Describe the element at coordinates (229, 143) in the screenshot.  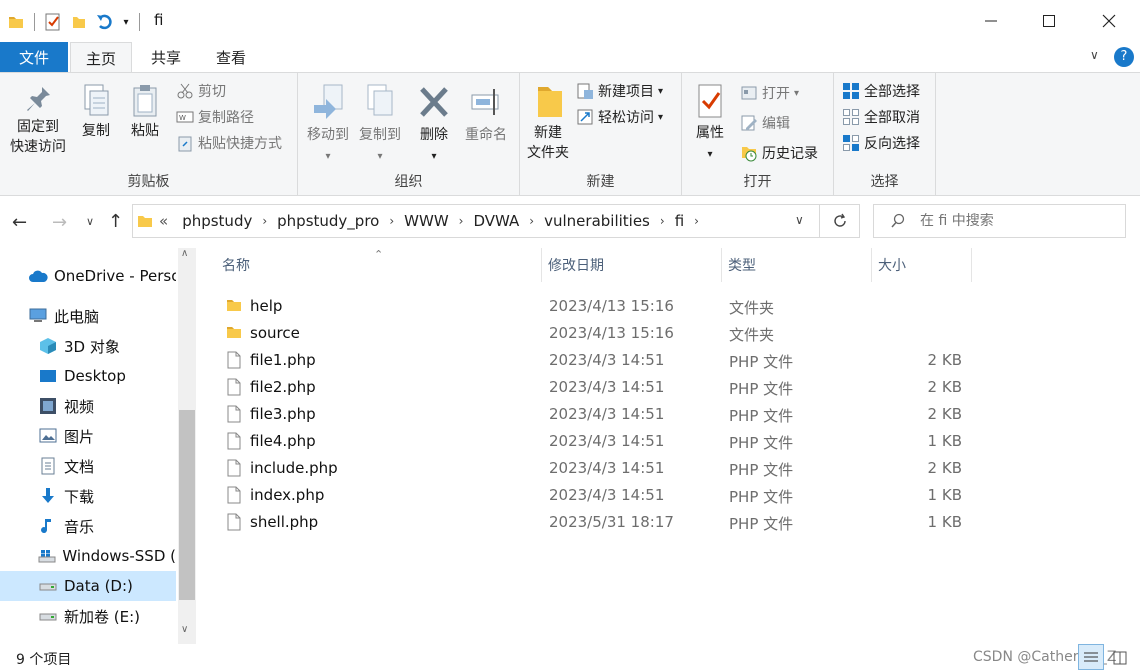
I see `paste-shortcut-button: 粘贴快捷方式` at that location.